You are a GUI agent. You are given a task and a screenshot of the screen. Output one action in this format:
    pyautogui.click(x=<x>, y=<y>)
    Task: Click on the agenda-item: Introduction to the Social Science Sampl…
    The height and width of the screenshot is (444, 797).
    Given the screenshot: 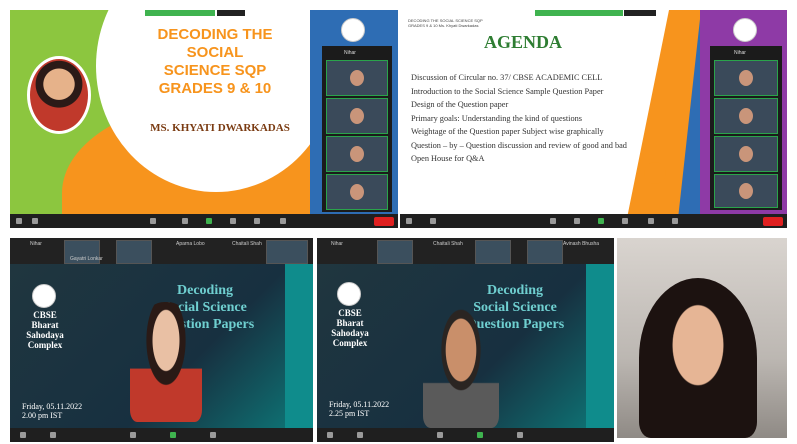 What is the action you would take?
    pyautogui.click(x=507, y=91)
    